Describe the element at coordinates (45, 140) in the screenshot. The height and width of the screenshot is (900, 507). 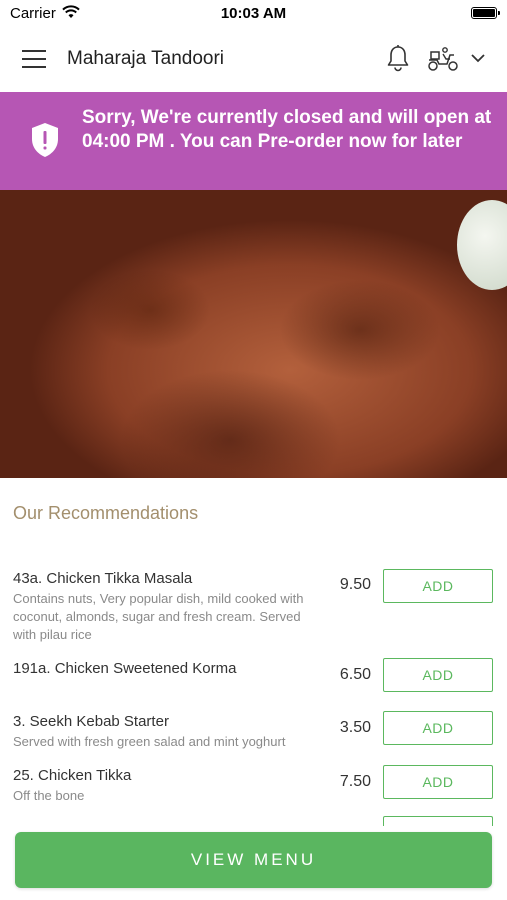
I see `shield-alert-icon` at that location.